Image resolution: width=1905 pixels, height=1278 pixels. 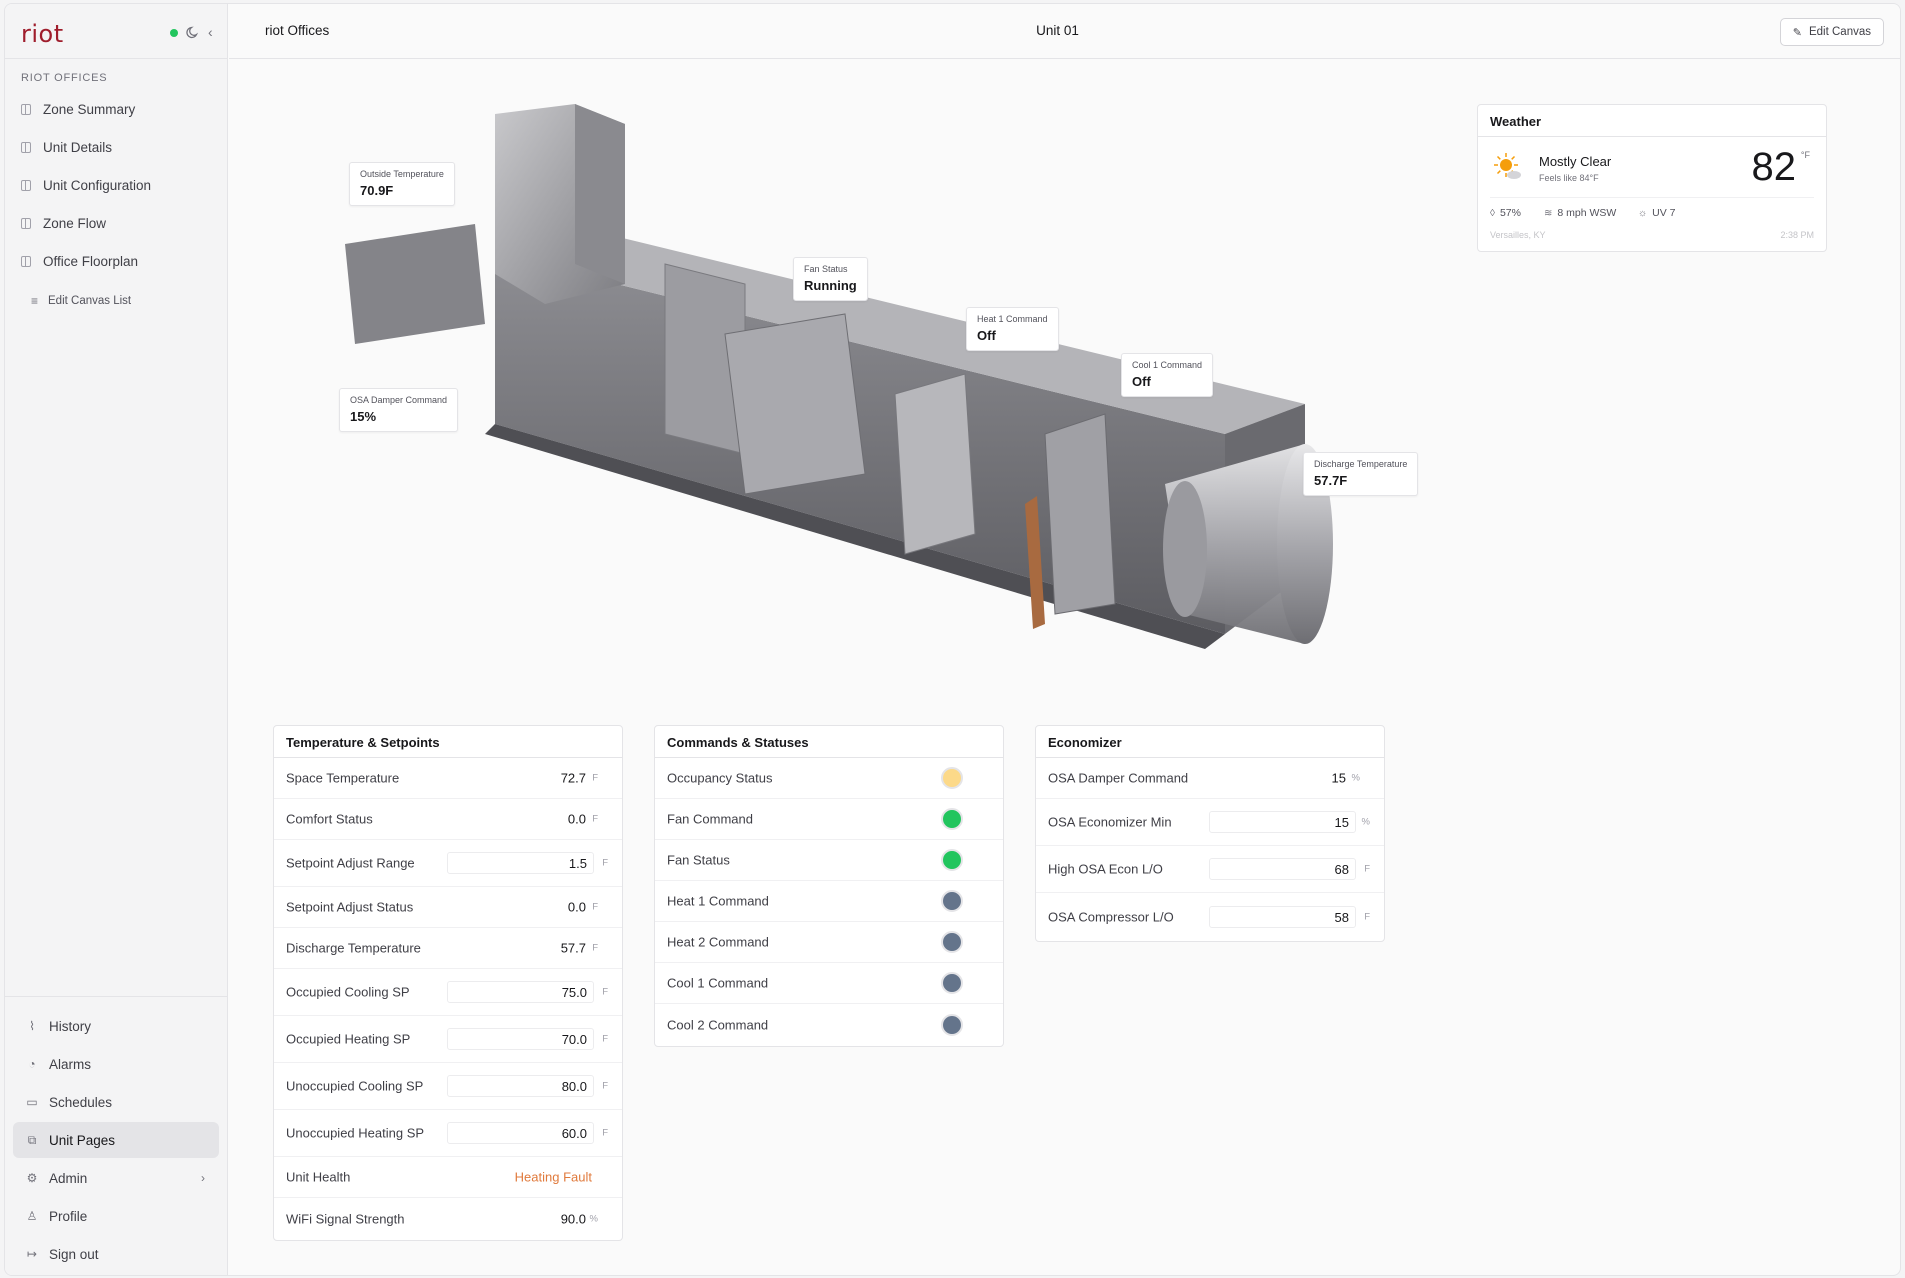 I want to click on sidebar-item-schedules: ▭ Schedules, so click(x=116, y=1102).